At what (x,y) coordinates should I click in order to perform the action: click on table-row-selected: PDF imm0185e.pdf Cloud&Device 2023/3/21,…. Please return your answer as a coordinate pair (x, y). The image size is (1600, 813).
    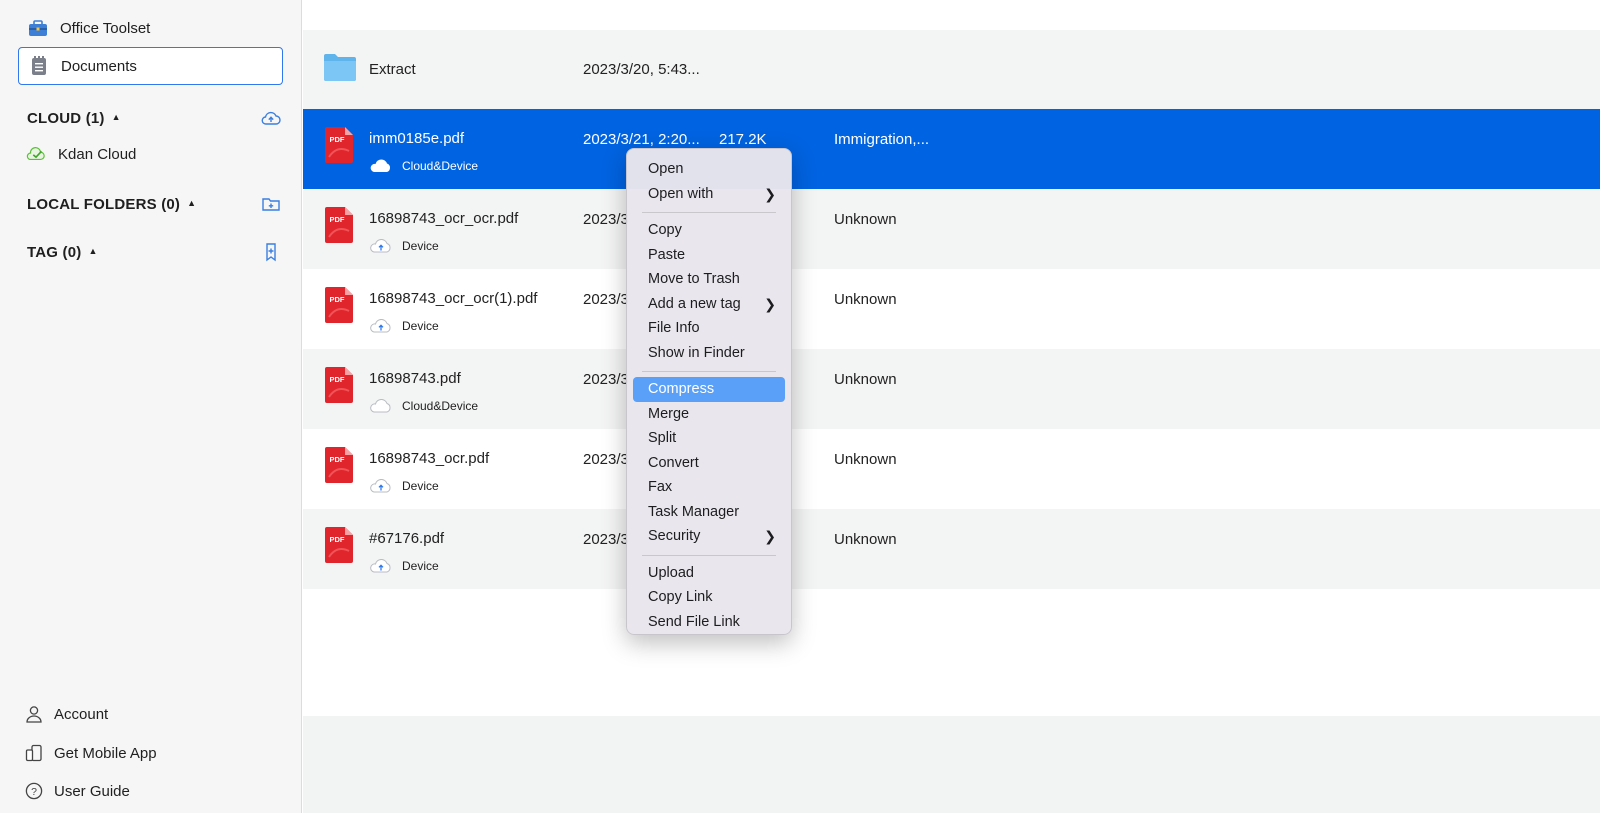
    Looking at the image, I should click on (951, 149).